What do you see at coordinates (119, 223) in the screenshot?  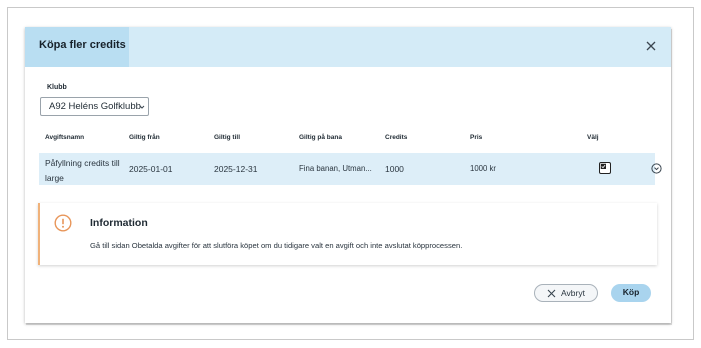 I see `info-title: Information` at bounding box center [119, 223].